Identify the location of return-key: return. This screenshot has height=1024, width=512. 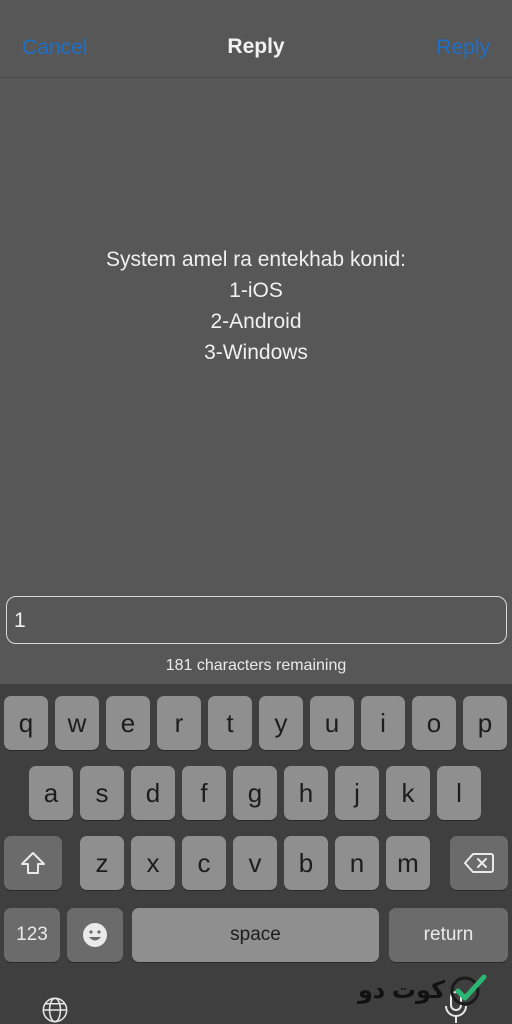
(448, 935).